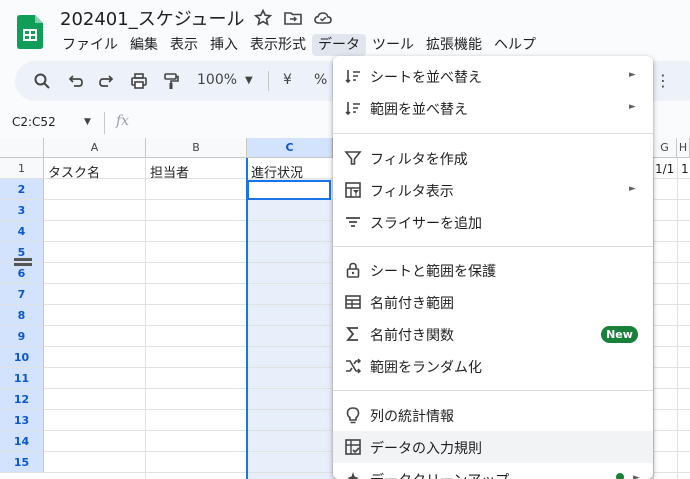 Image resolution: width=690 pixels, height=479 pixels. Describe the element at coordinates (493, 366) in the screenshot. I see `data-menu-item: 範囲をランダム化` at that location.